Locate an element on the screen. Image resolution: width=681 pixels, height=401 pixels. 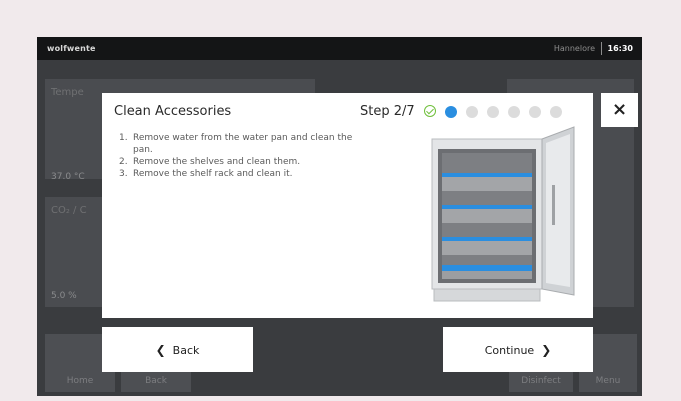
chevron-left-icon: ❮ is located at coordinates (160, 350).